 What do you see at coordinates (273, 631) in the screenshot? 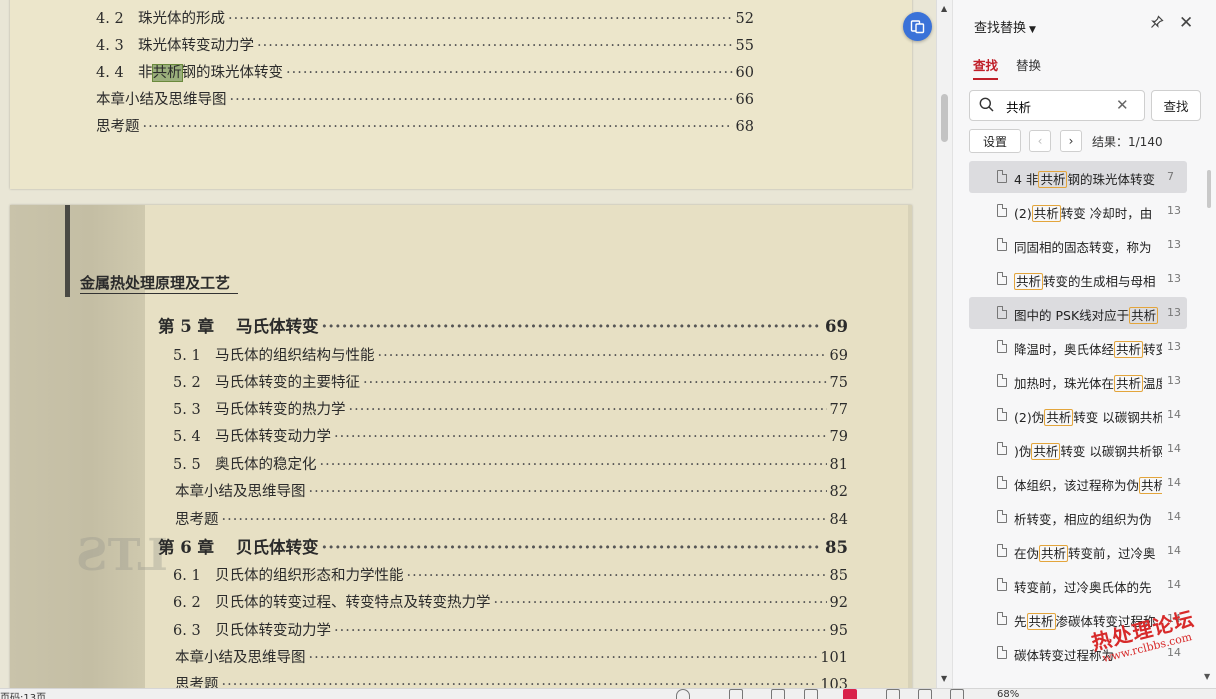
I see `toc-title: 贝氏体转变动力学` at bounding box center [273, 631].